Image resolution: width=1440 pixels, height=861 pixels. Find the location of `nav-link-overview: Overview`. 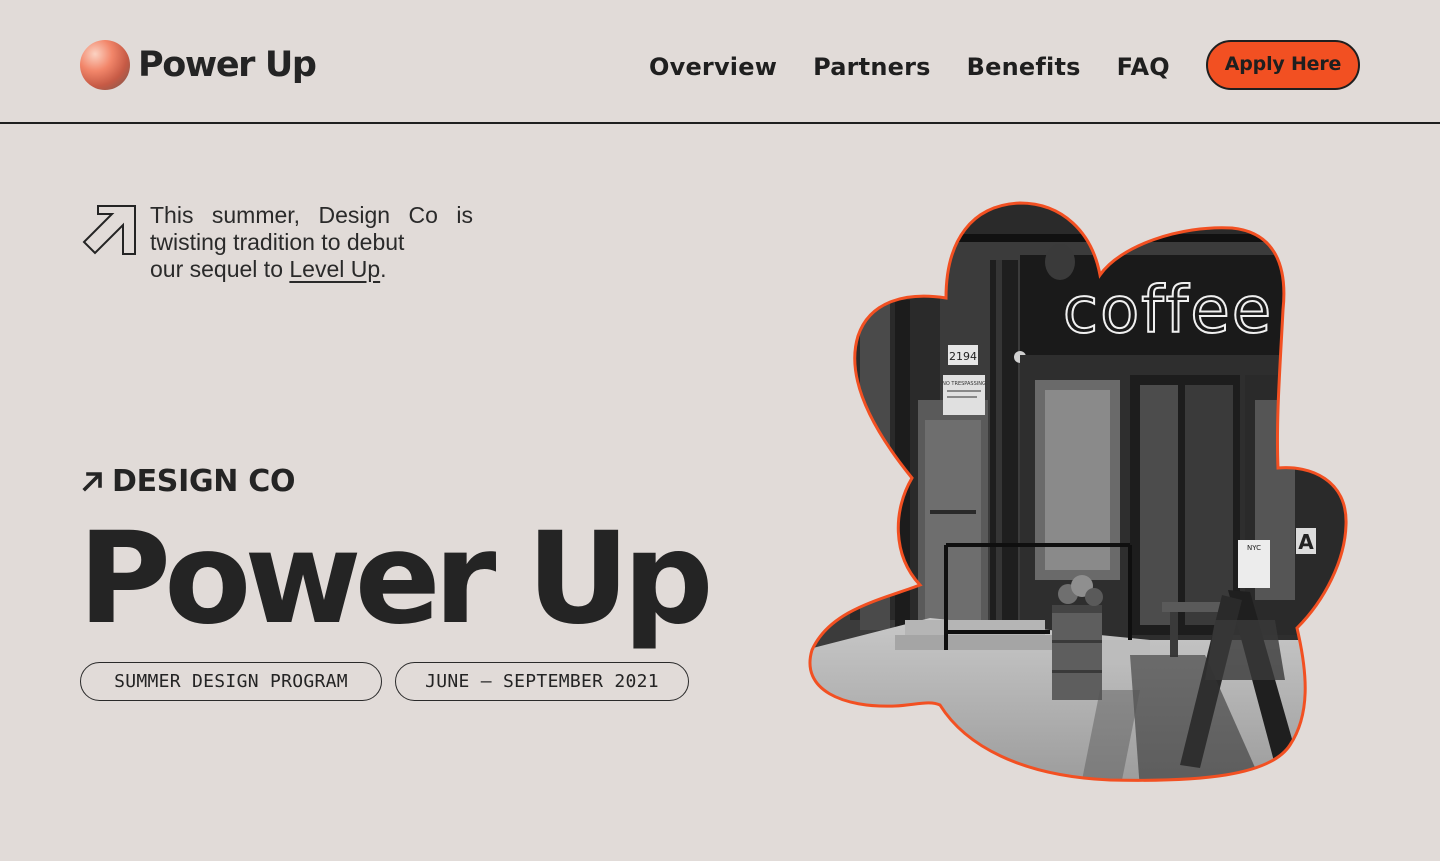

nav-link-overview: Overview is located at coordinates (713, 67).